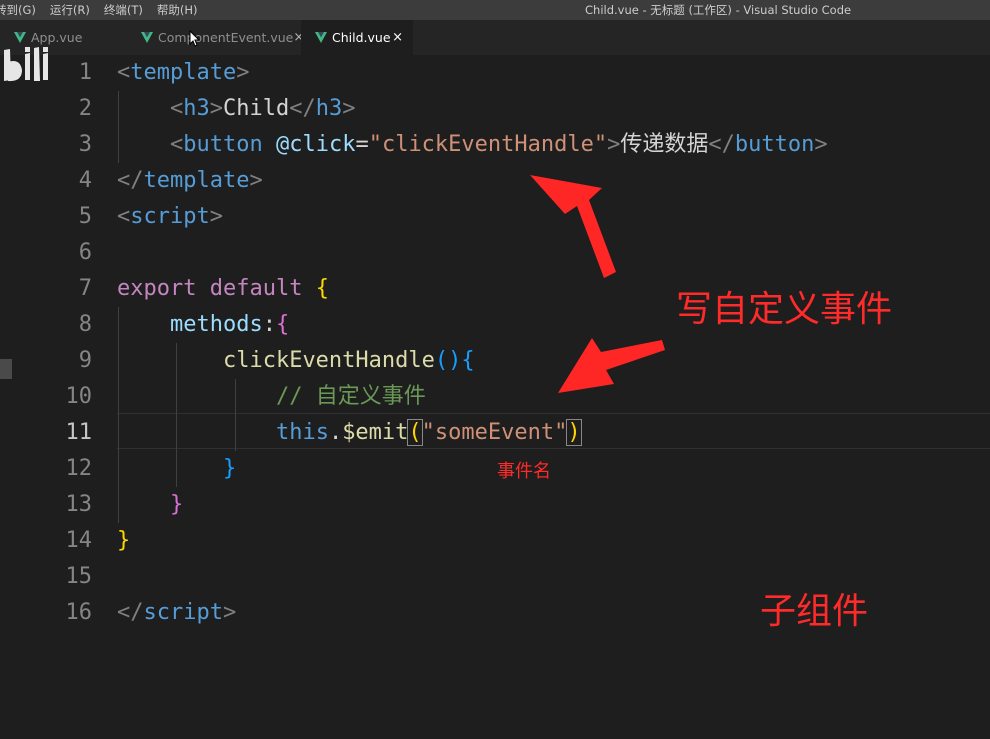 The image size is (990, 739). Describe the element at coordinates (524, 471) in the screenshot. I see `annotation-event-name: 事件名` at that location.